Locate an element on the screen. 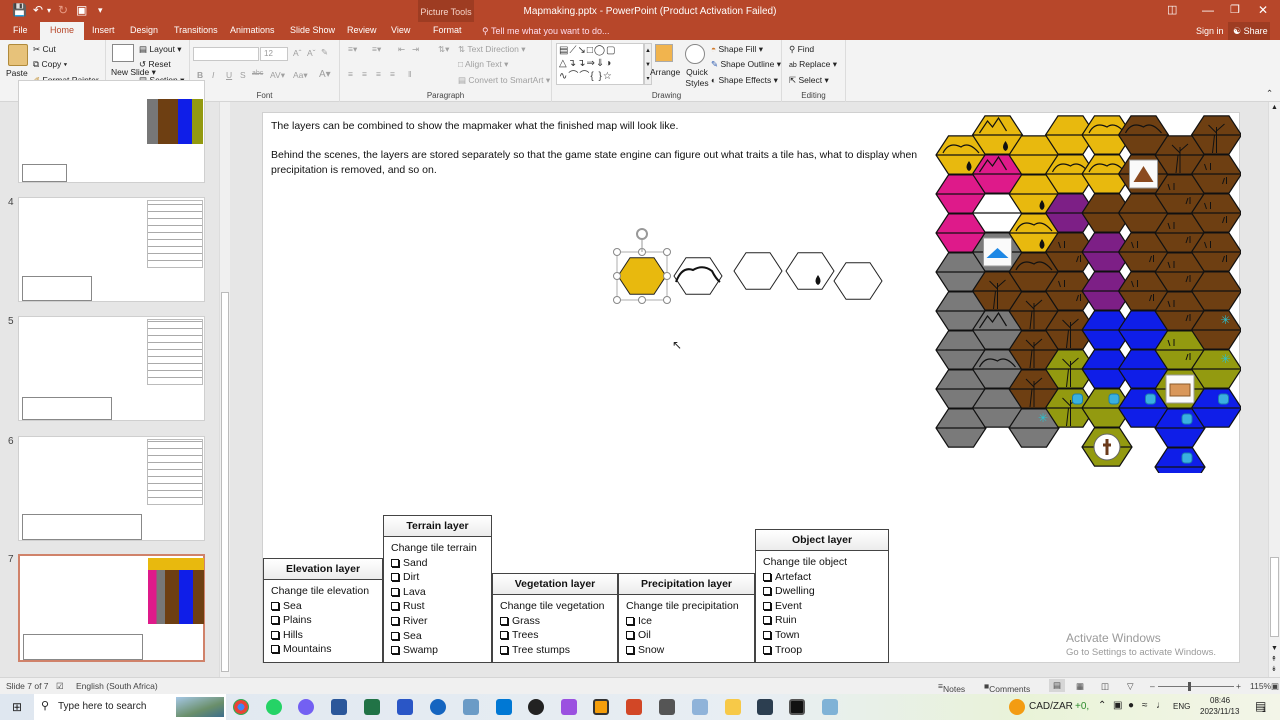 The width and height of the screenshot is (1280, 720). increase-font-icon: Aˆ is located at coordinates (297, 53).